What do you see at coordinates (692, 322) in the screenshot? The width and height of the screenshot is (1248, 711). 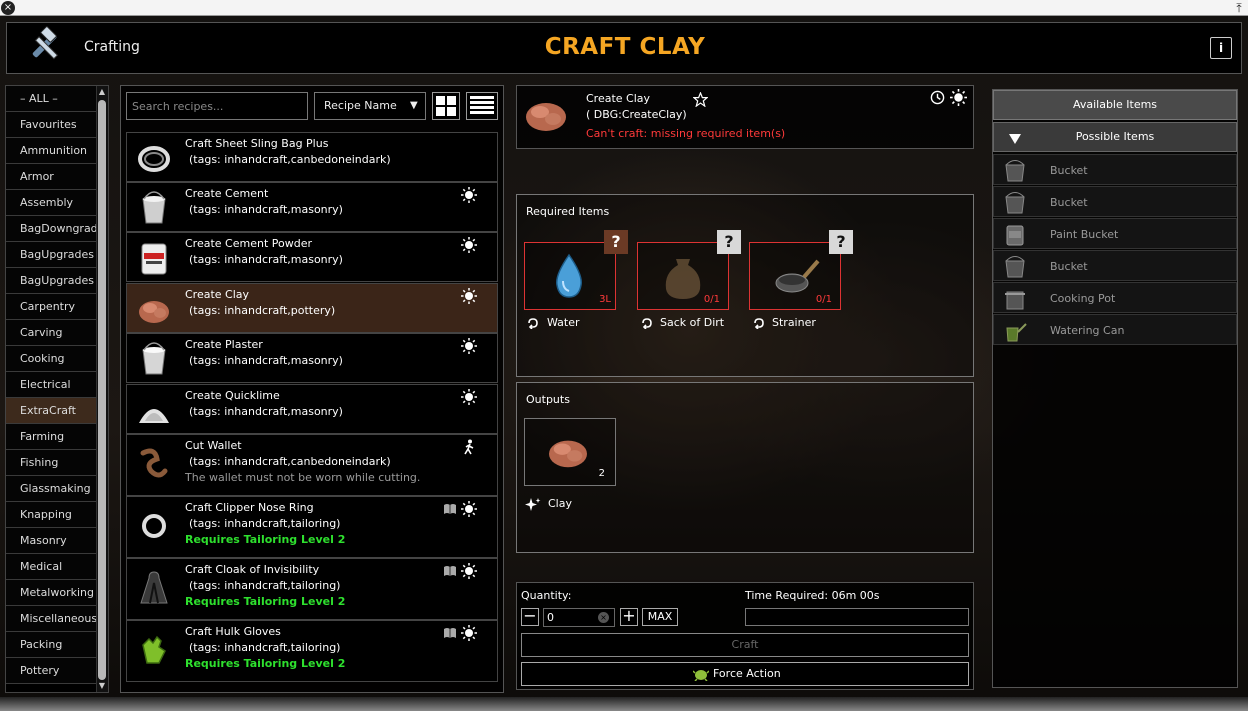 I see `required-label-sack-of-dirt: Sack of Dirt` at bounding box center [692, 322].